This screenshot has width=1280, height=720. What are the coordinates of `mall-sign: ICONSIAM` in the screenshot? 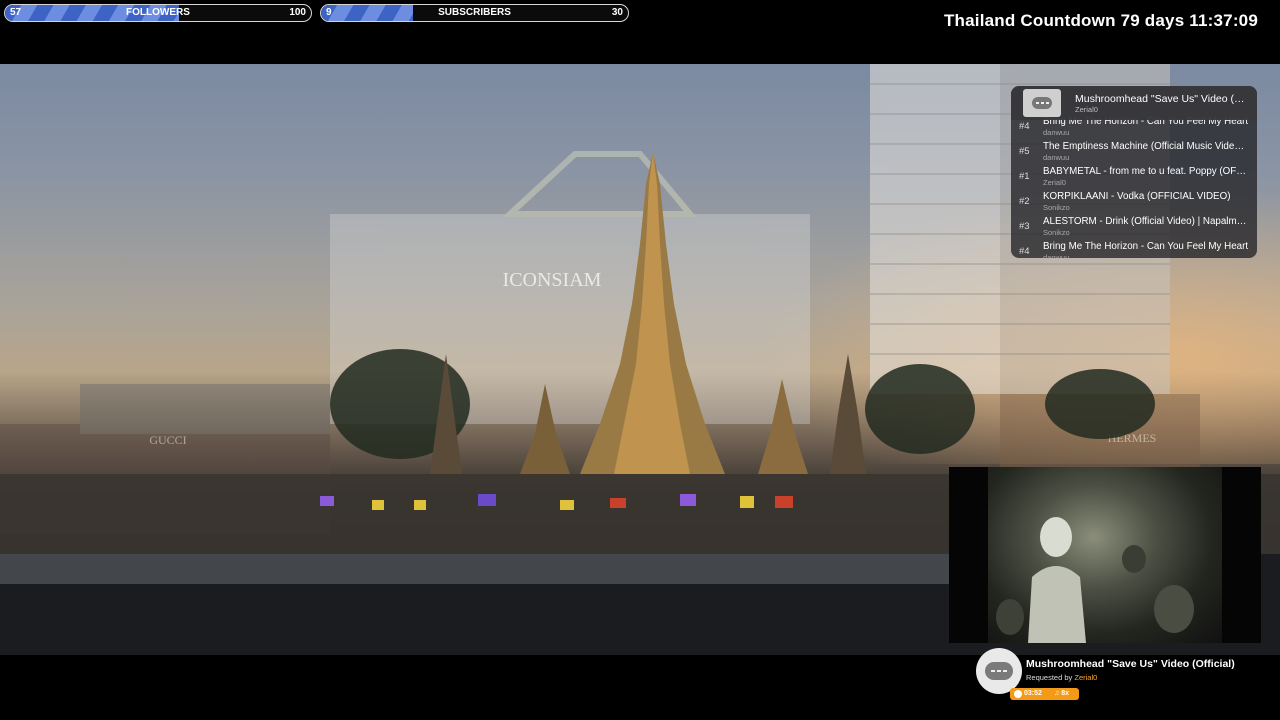 It's located at (552, 280).